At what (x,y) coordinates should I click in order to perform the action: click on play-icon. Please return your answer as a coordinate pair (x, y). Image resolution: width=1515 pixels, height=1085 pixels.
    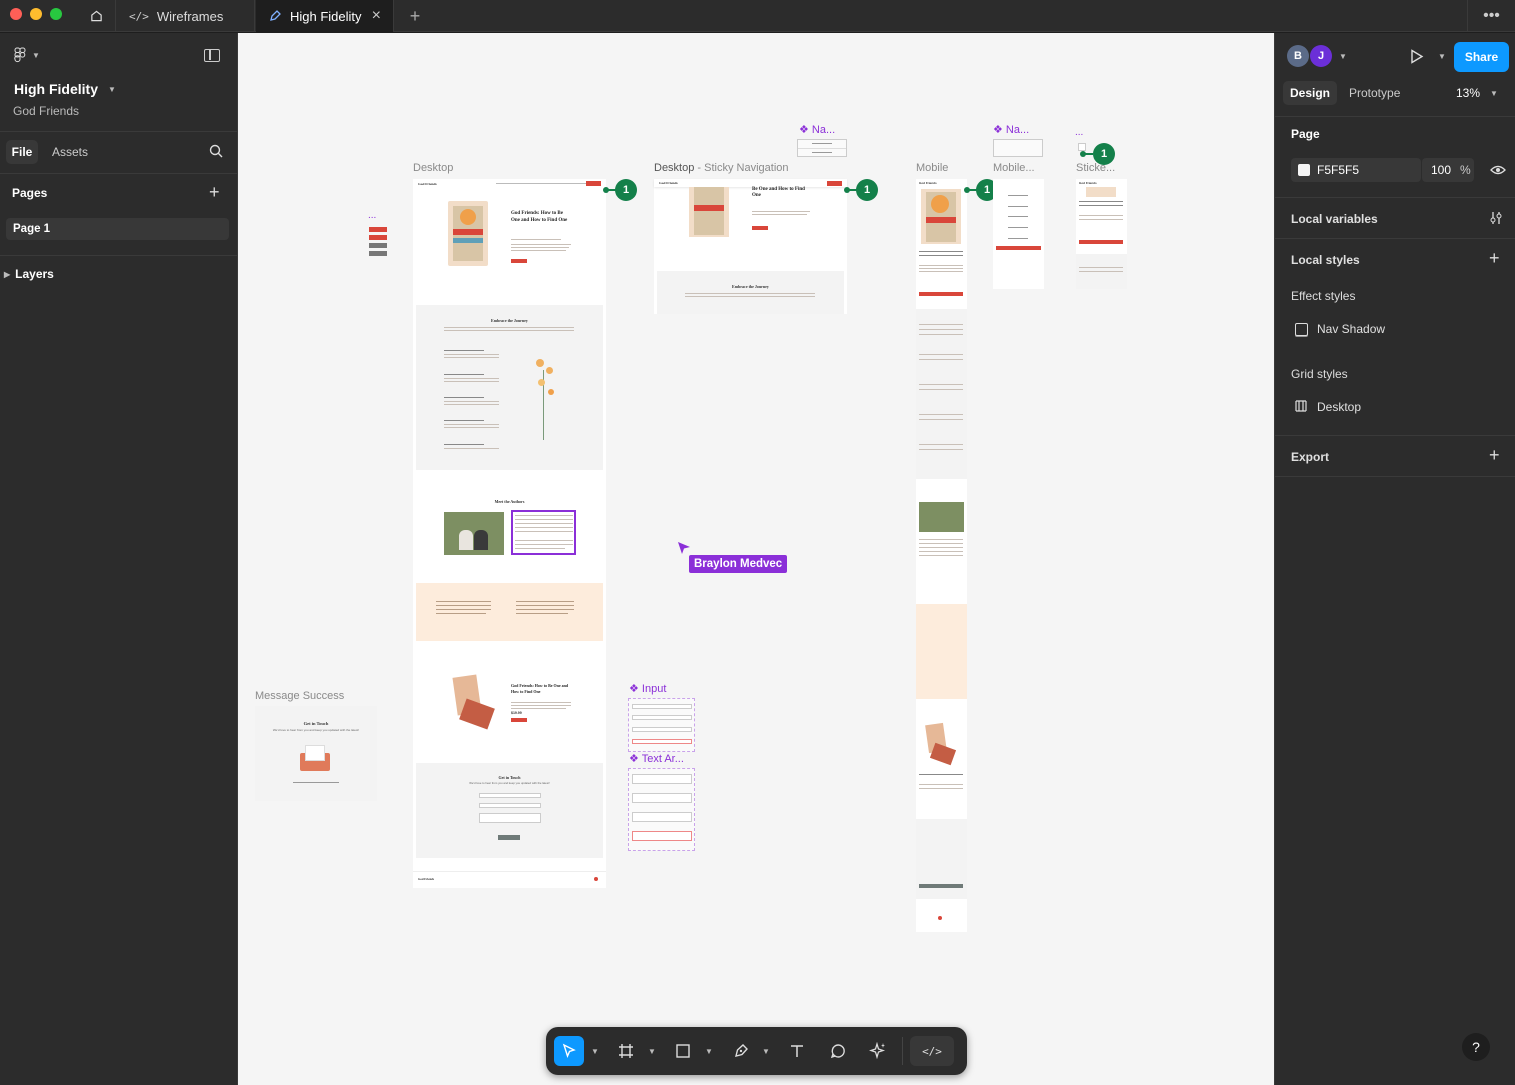
    Looking at the image, I should click on (1417, 56).